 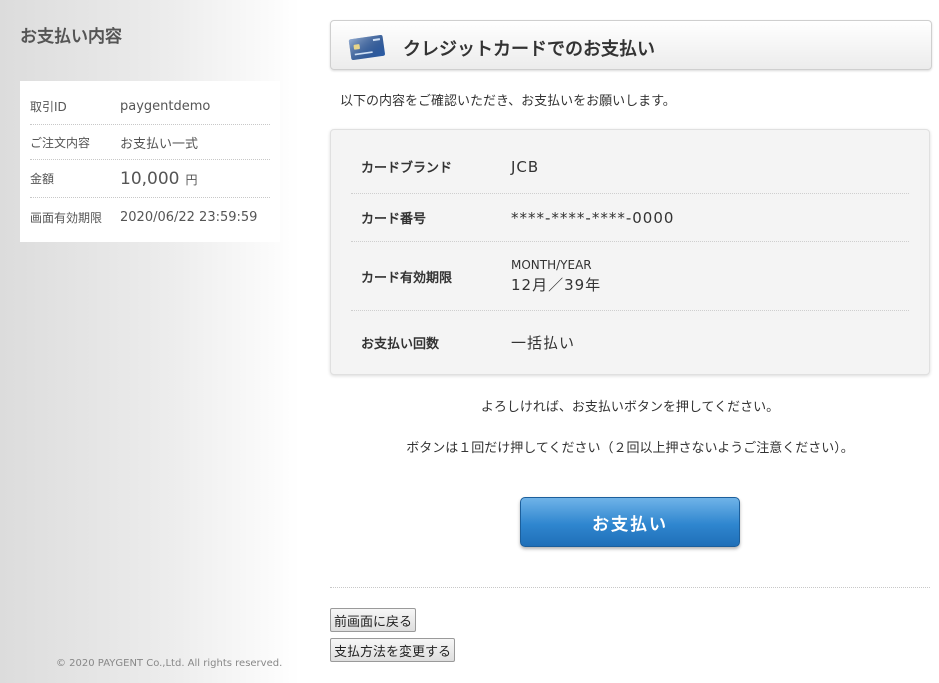 I want to click on card-expiry: MONTH/YEAR 12月／39年, so click(x=556, y=276).